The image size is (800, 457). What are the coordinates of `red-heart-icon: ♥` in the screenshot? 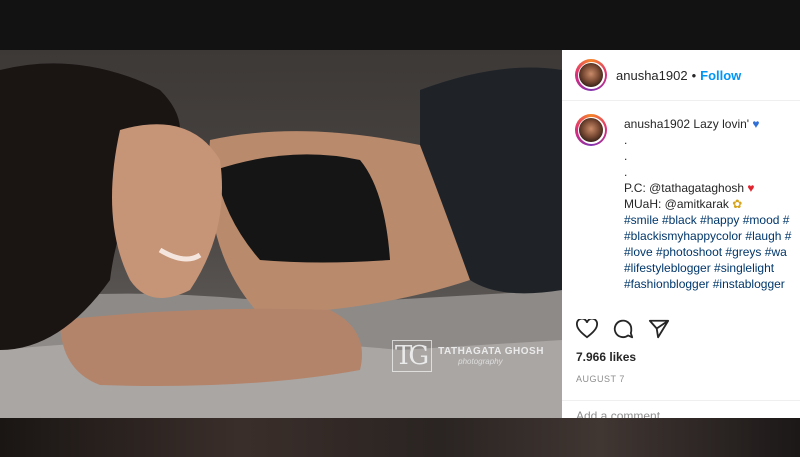 It's located at (751, 188).